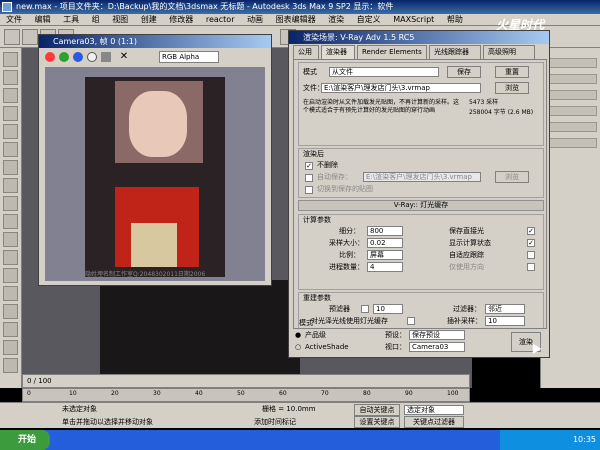 The height and width of the screenshot is (450, 600). What do you see at coordinates (43, 19) in the screenshot?
I see `menu-edit: 编辑` at bounding box center [43, 19].